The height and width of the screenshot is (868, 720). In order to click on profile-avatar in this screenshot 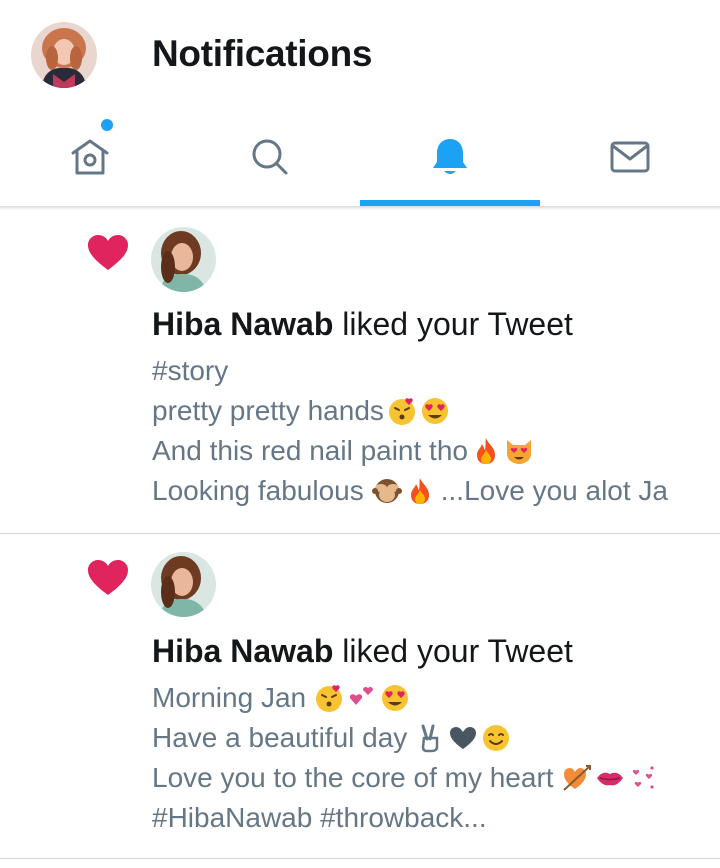, I will do `click(64, 55)`.